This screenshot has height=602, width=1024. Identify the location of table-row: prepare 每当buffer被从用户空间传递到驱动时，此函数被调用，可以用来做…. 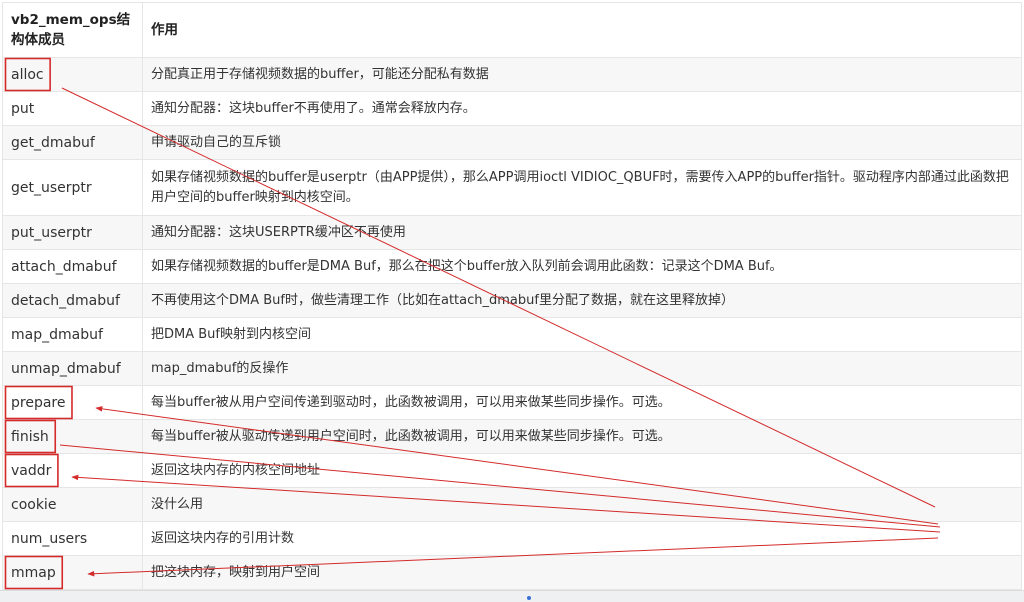
(512, 402).